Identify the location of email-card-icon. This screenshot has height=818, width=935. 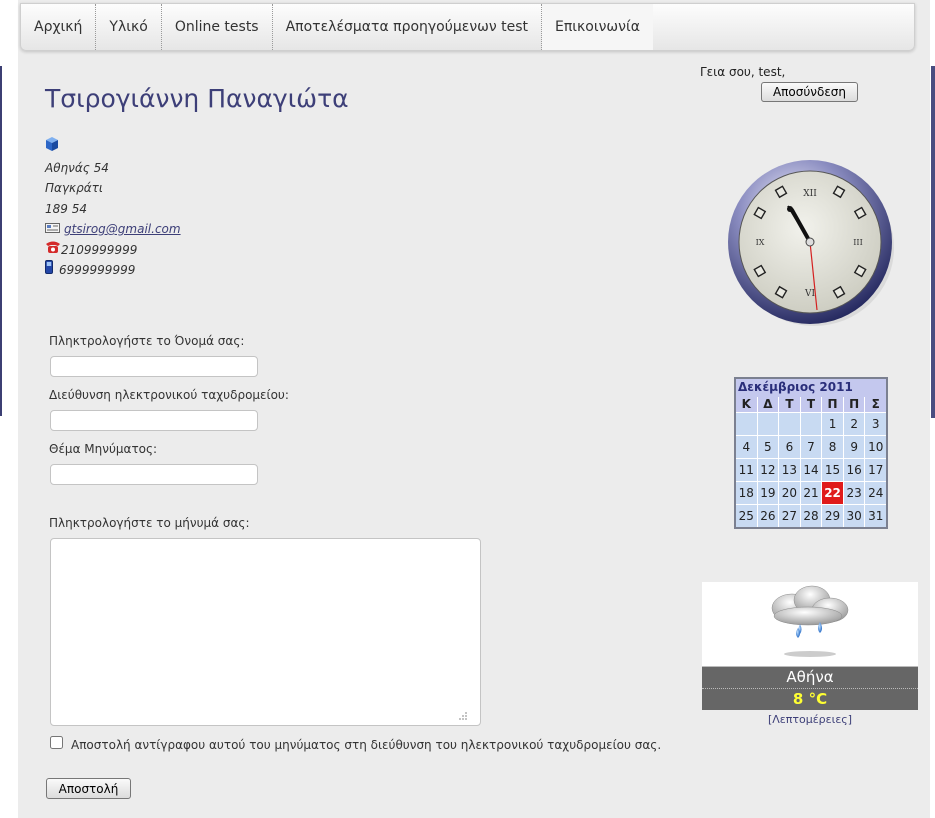
(52, 229).